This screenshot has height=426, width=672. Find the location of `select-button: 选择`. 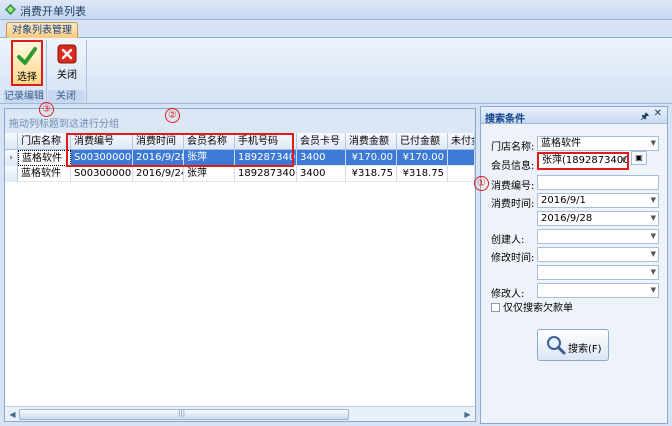

select-button: 选择 is located at coordinates (27, 63).